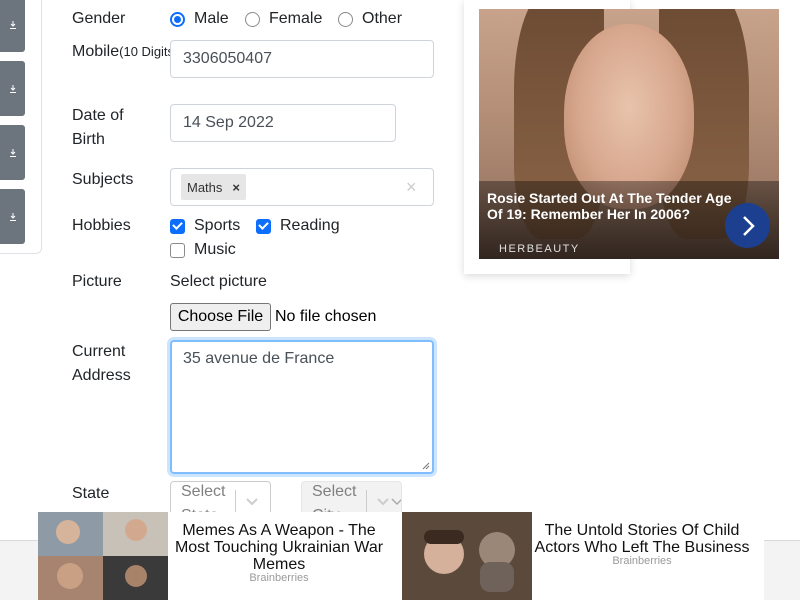 This screenshot has height=600, width=800. What do you see at coordinates (227, 58) in the screenshot?
I see `mobile-value: 3306050407` at bounding box center [227, 58].